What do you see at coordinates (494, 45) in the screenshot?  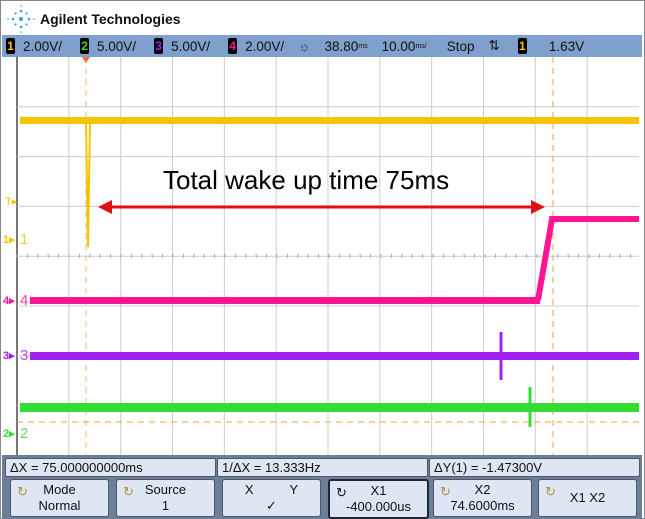 I see `trigger-slope-icon: ⇅` at bounding box center [494, 45].